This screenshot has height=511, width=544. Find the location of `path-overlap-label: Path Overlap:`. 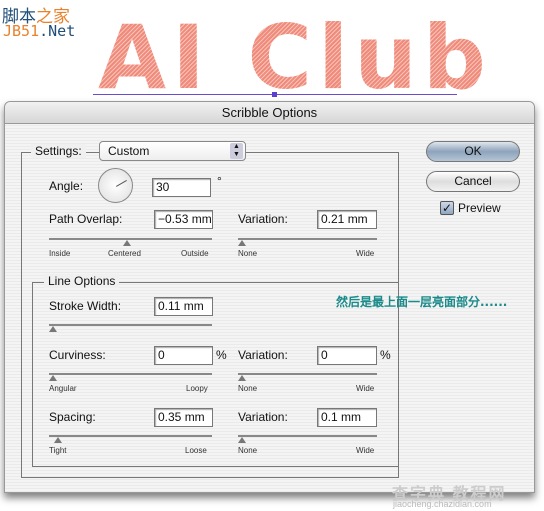

path-overlap-label: Path Overlap: is located at coordinates (86, 219).